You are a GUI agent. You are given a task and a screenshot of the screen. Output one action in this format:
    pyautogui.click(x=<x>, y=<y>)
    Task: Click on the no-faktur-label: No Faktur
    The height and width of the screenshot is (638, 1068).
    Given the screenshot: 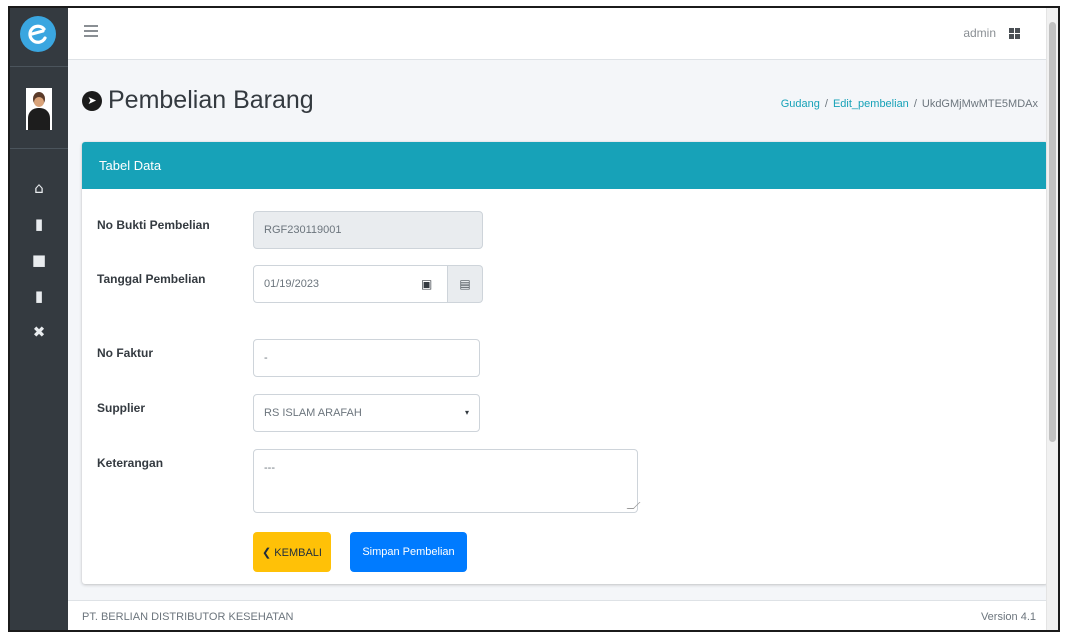 What is the action you would take?
    pyautogui.click(x=125, y=353)
    